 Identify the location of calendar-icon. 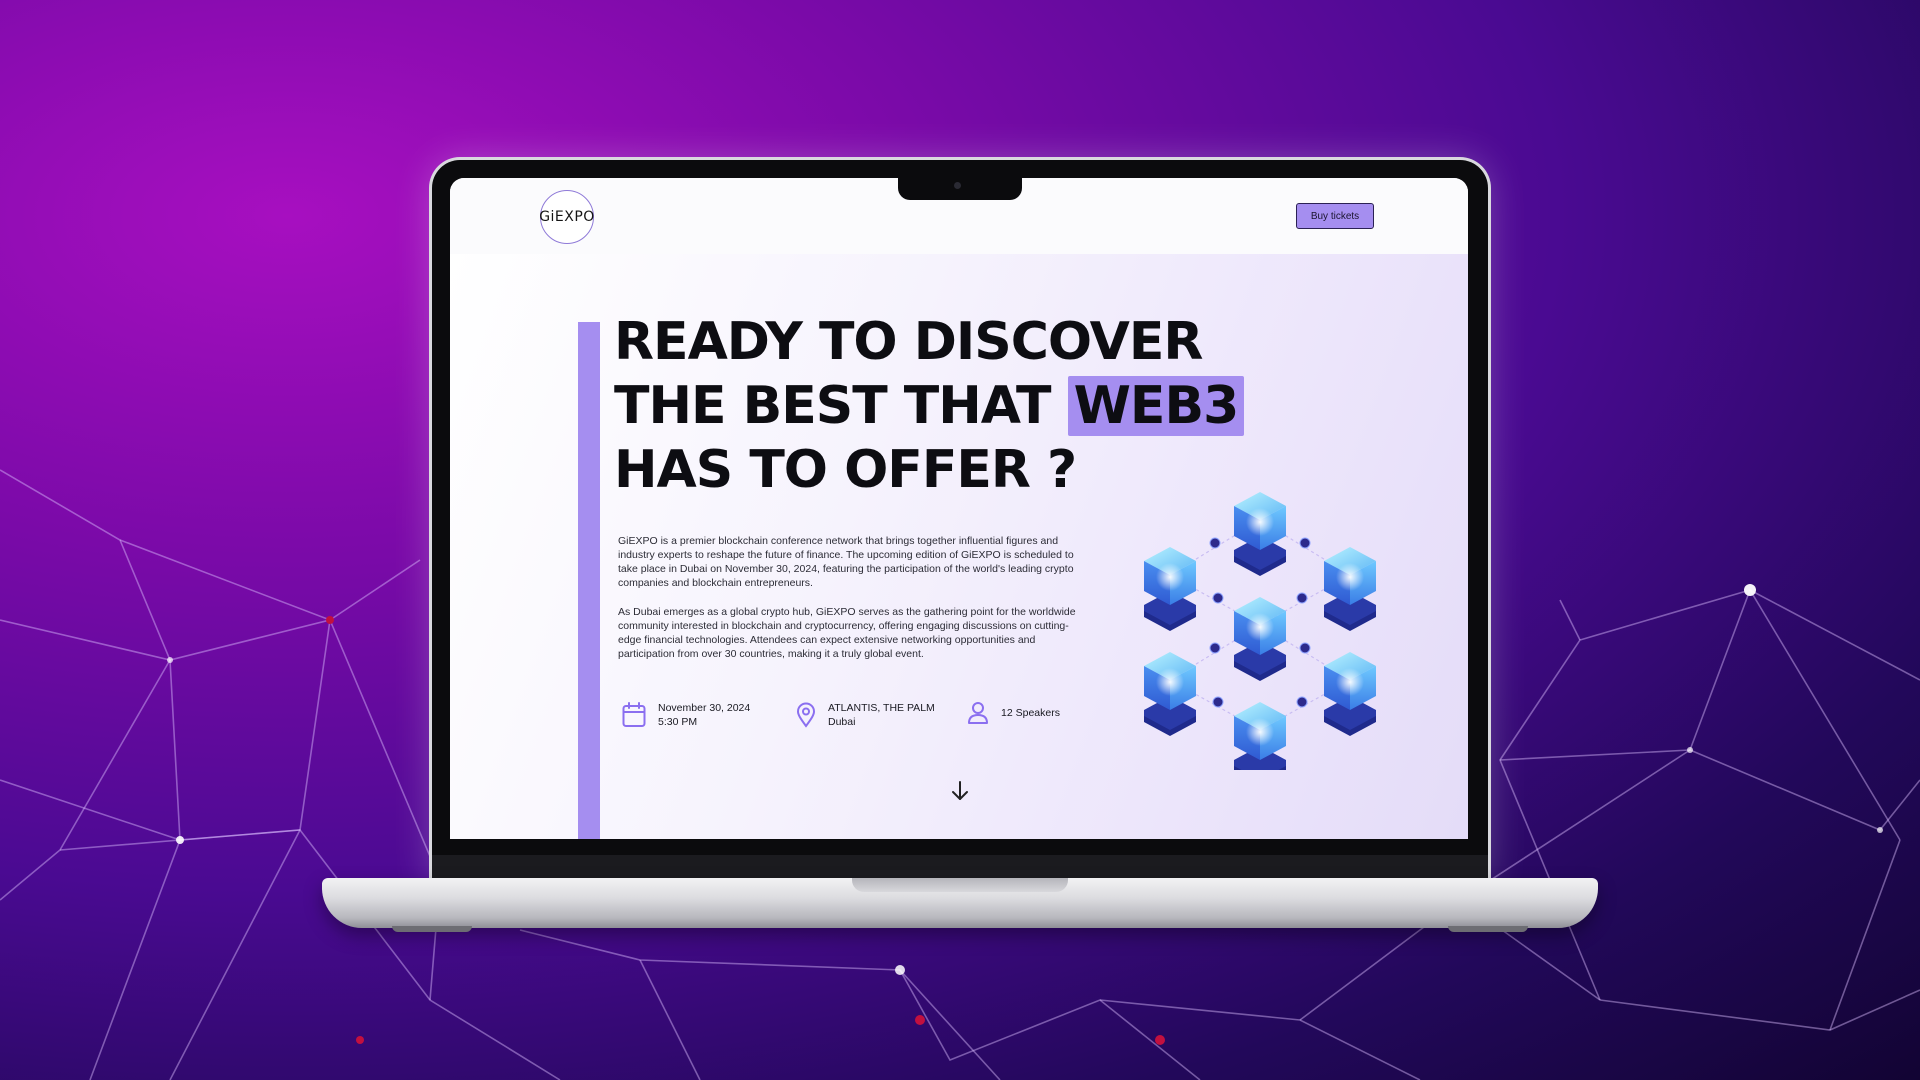
(634, 714).